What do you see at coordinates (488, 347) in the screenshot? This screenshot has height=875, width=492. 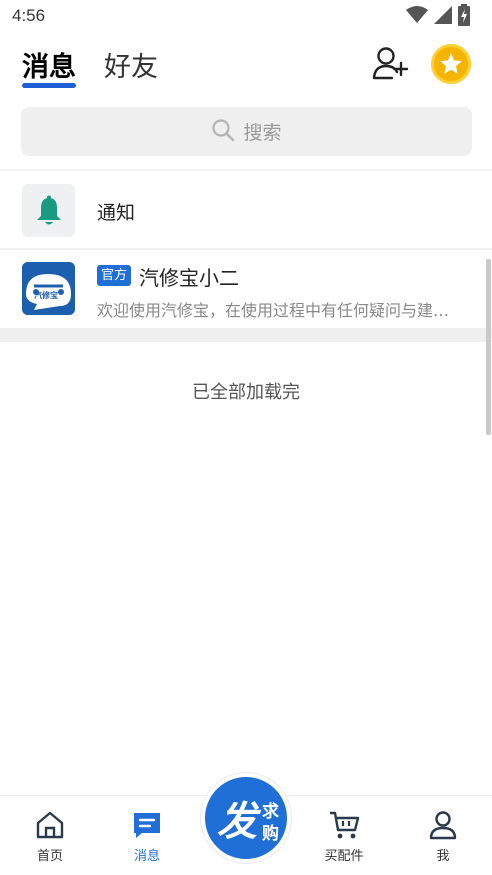 I see `scrollbar` at bounding box center [488, 347].